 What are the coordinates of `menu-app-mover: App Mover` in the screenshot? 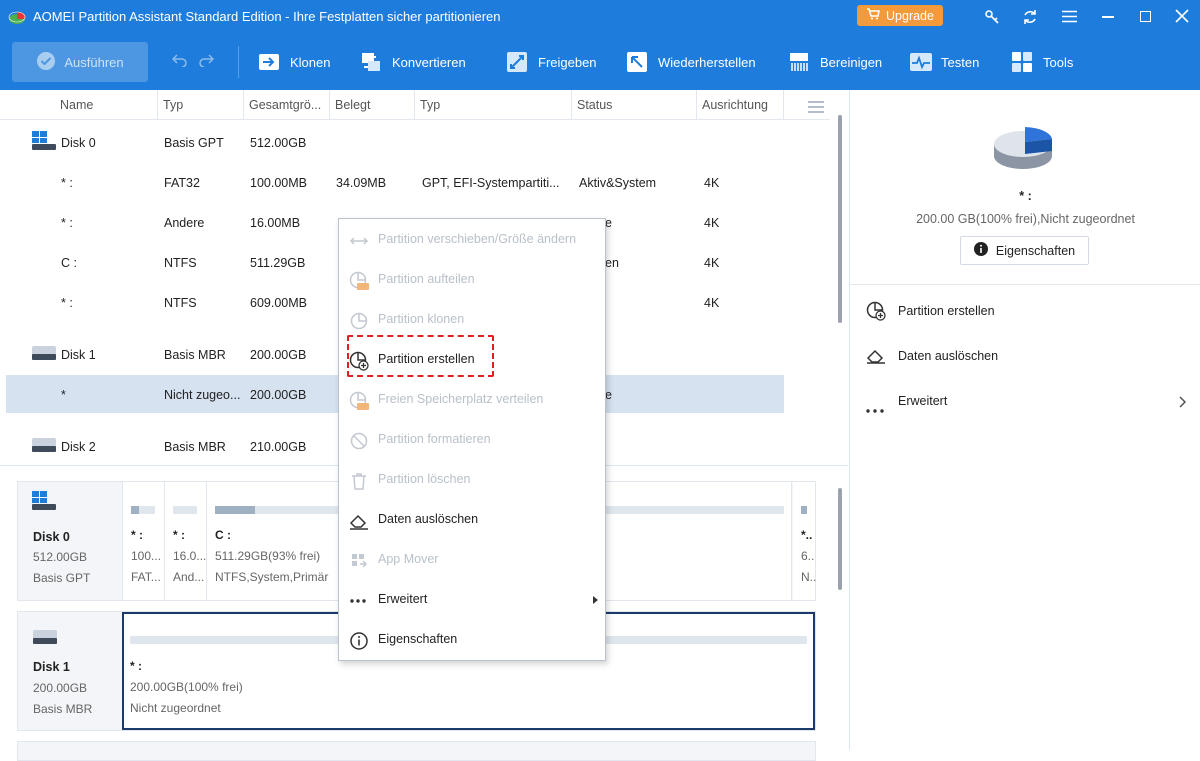 It's located at (472, 560).